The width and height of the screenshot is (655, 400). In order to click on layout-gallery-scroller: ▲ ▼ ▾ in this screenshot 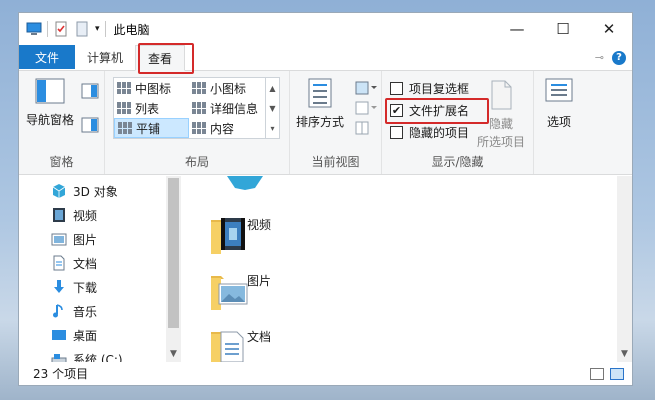, I will do `click(273, 108)`.